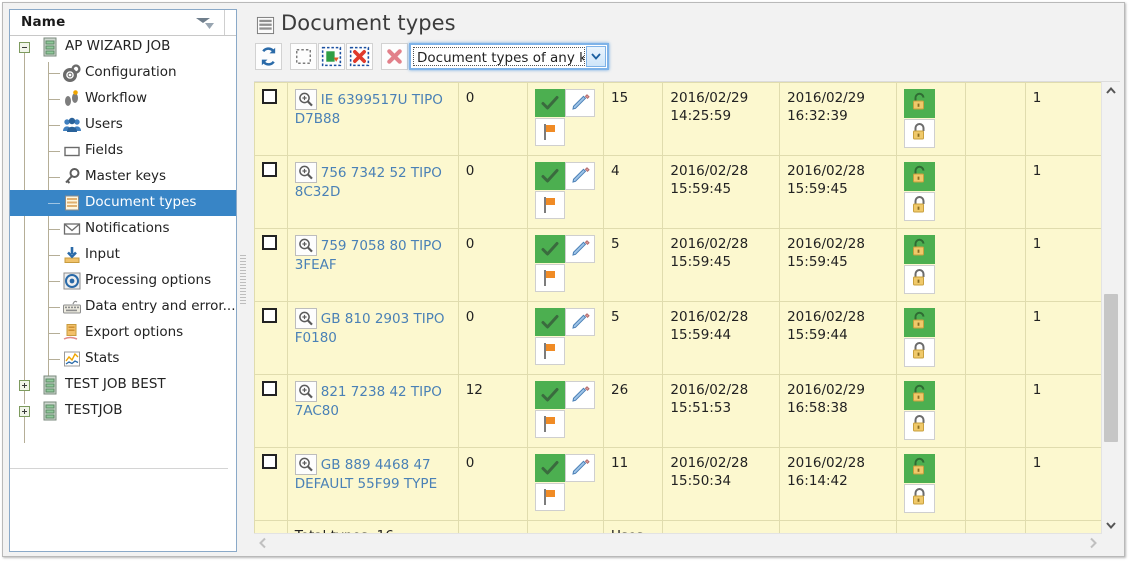 The width and height of the screenshot is (1131, 563). What do you see at coordinates (123, 229) in the screenshot?
I see `tree-node-notifications: Notifications` at bounding box center [123, 229].